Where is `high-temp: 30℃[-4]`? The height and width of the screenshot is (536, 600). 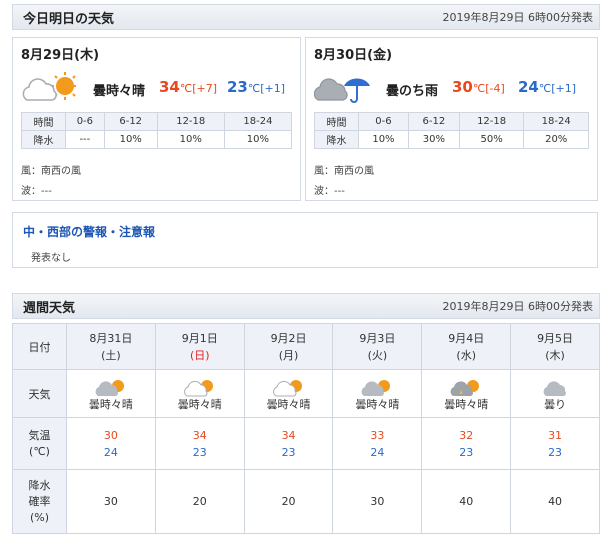 high-temp: 30℃[-4] is located at coordinates (478, 87).